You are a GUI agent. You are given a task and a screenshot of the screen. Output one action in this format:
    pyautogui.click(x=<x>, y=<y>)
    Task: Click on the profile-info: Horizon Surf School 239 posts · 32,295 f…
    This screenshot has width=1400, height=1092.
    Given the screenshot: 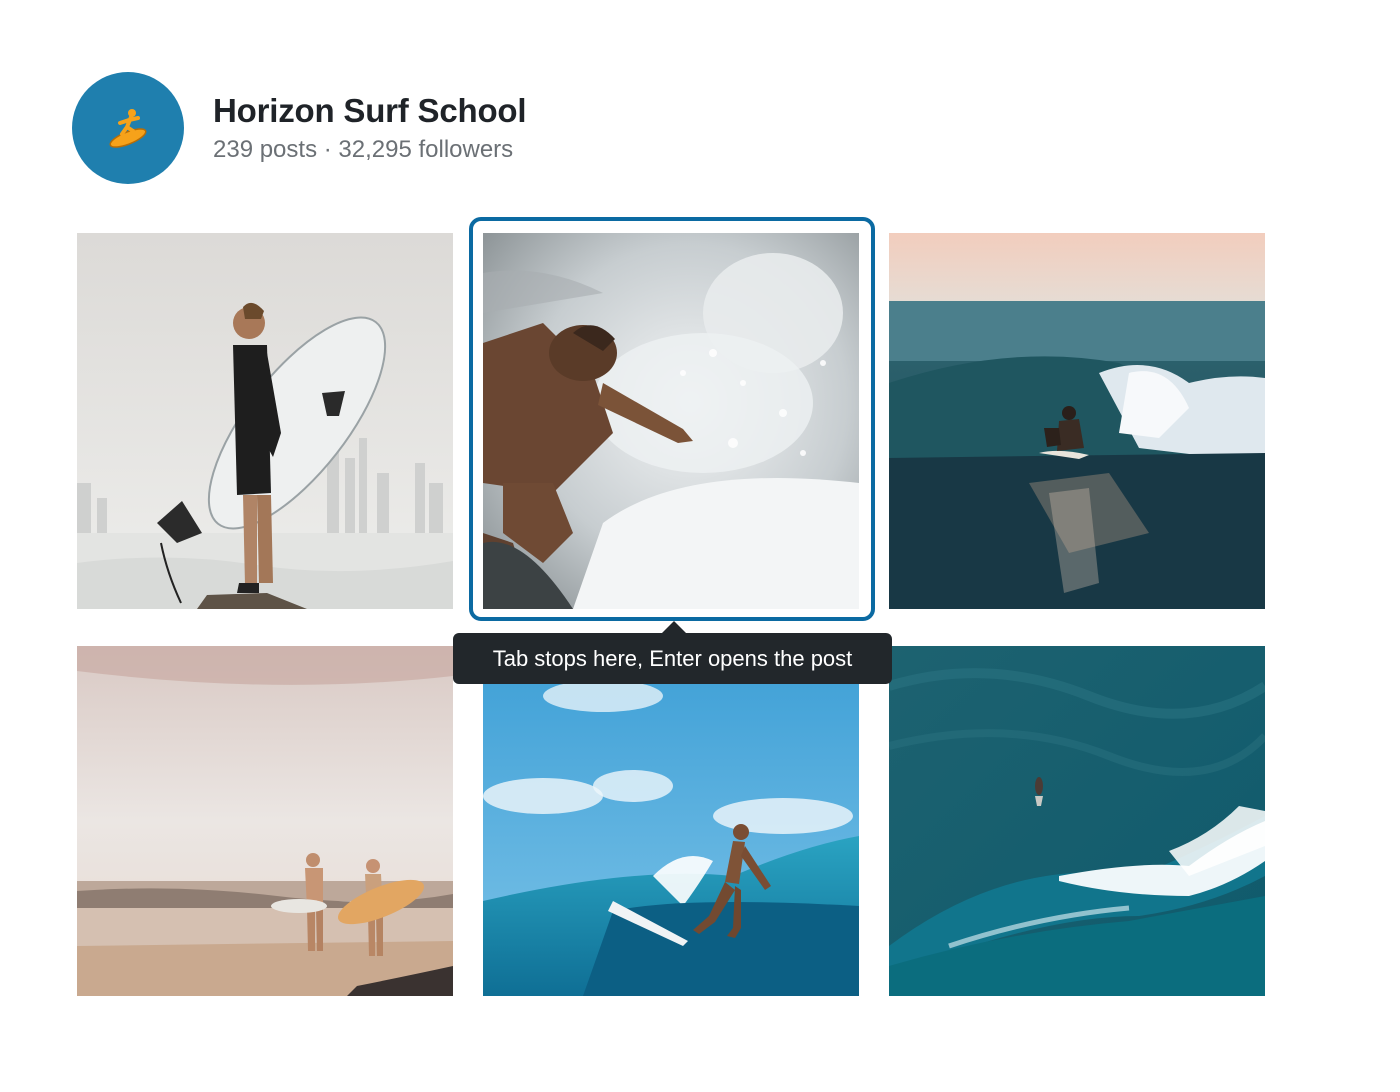 What is the action you would take?
    pyautogui.click(x=370, y=128)
    